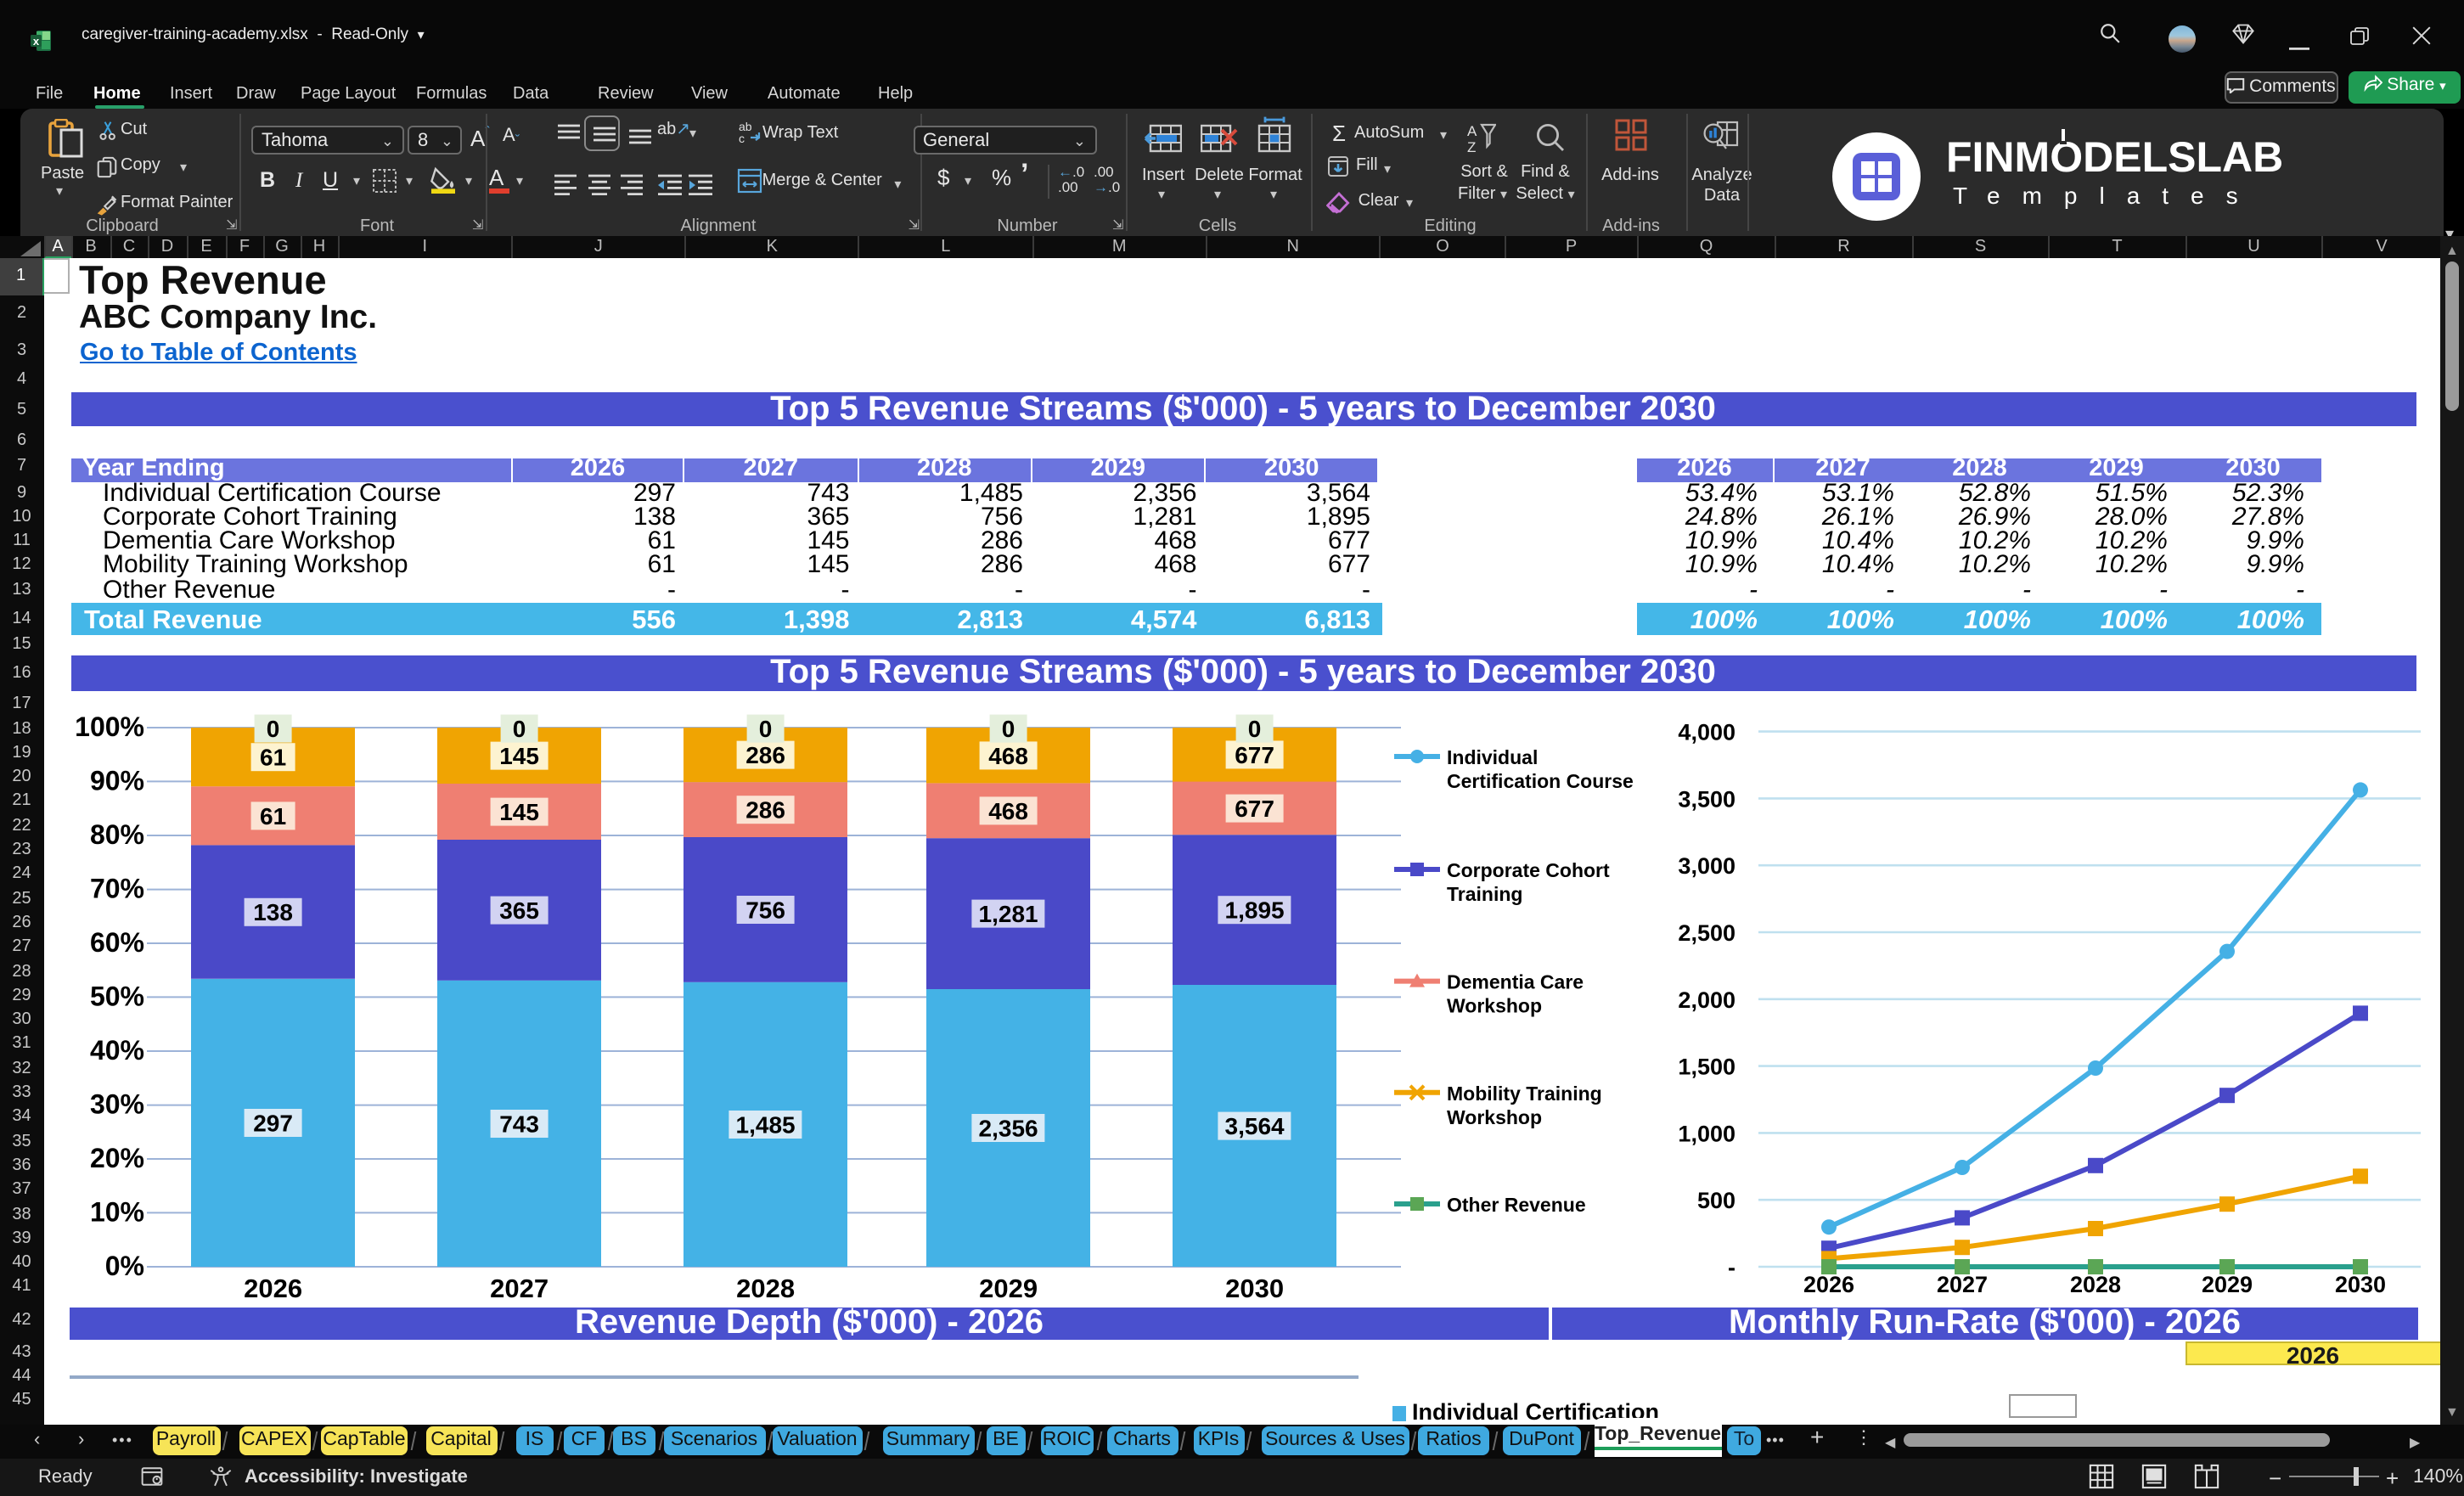  What do you see at coordinates (1706, 1066) in the screenshot?
I see `svg-text: 1,500` at bounding box center [1706, 1066].